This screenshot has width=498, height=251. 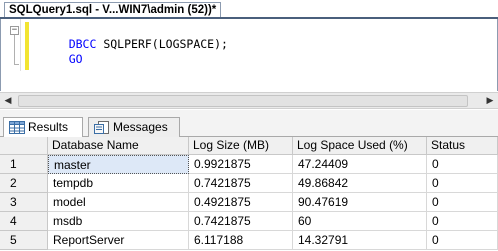 What do you see at coordinates (17, 127) in the screenshot?
I see `grid-icon` at bounding box center [17, 127].